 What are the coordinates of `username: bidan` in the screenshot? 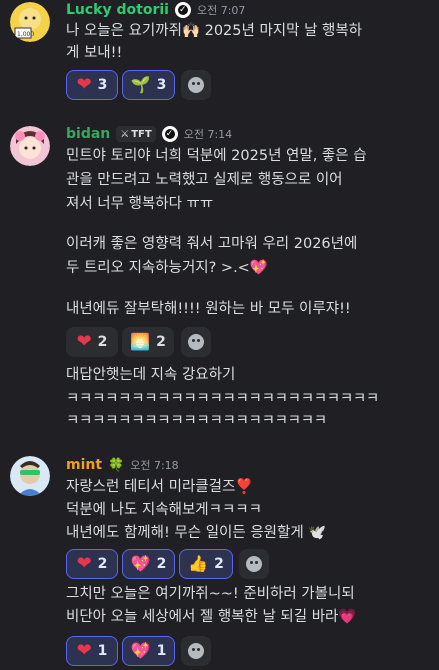 It's located at (88, 134).